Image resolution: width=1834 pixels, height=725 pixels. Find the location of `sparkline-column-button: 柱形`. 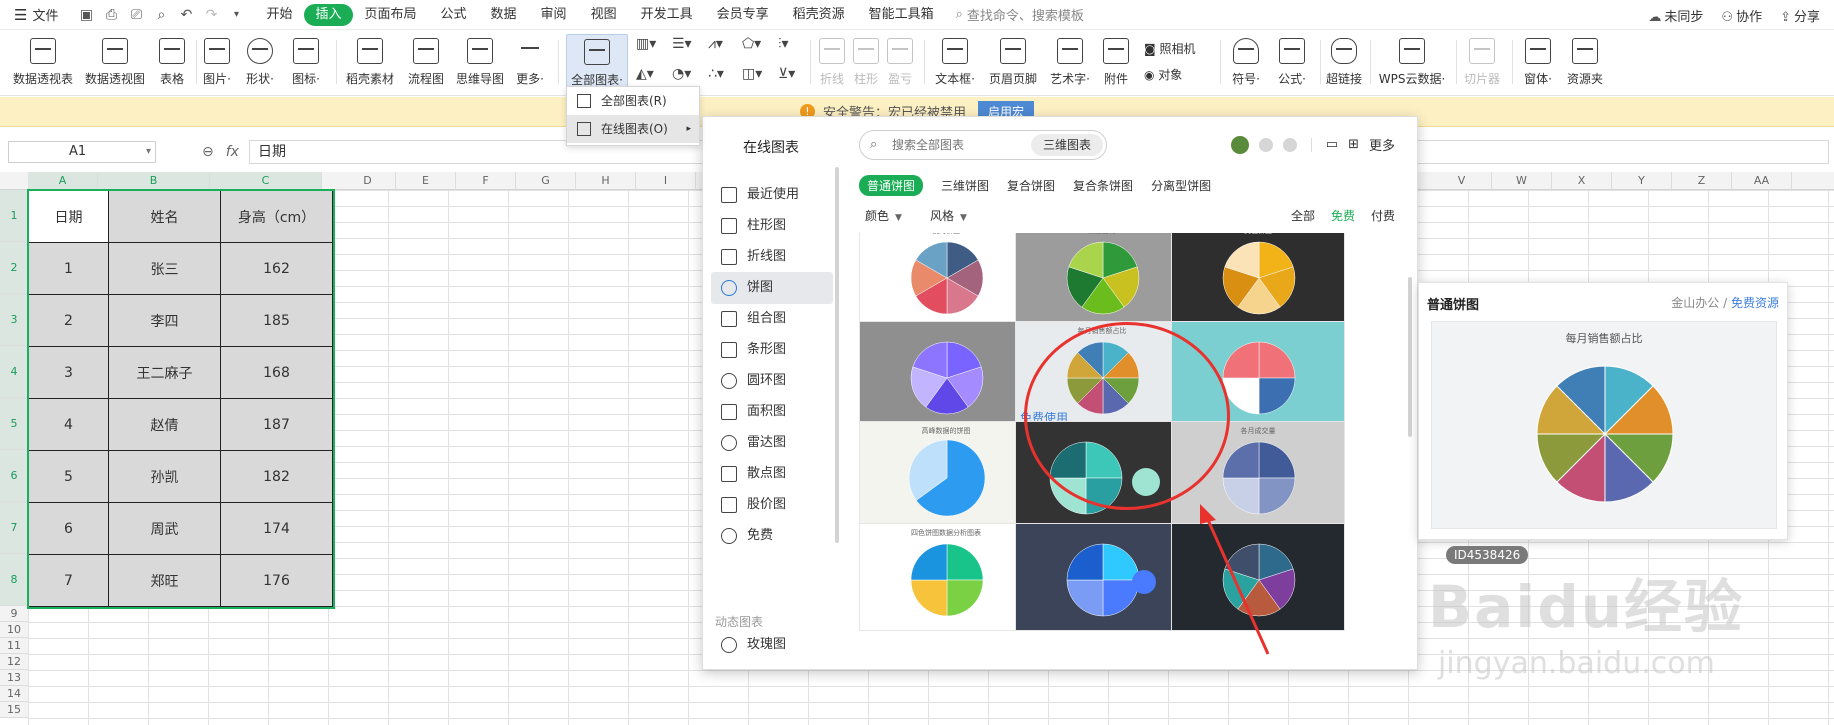

sparkline-column-button: 柱形 is located at coordinates (866, 63).